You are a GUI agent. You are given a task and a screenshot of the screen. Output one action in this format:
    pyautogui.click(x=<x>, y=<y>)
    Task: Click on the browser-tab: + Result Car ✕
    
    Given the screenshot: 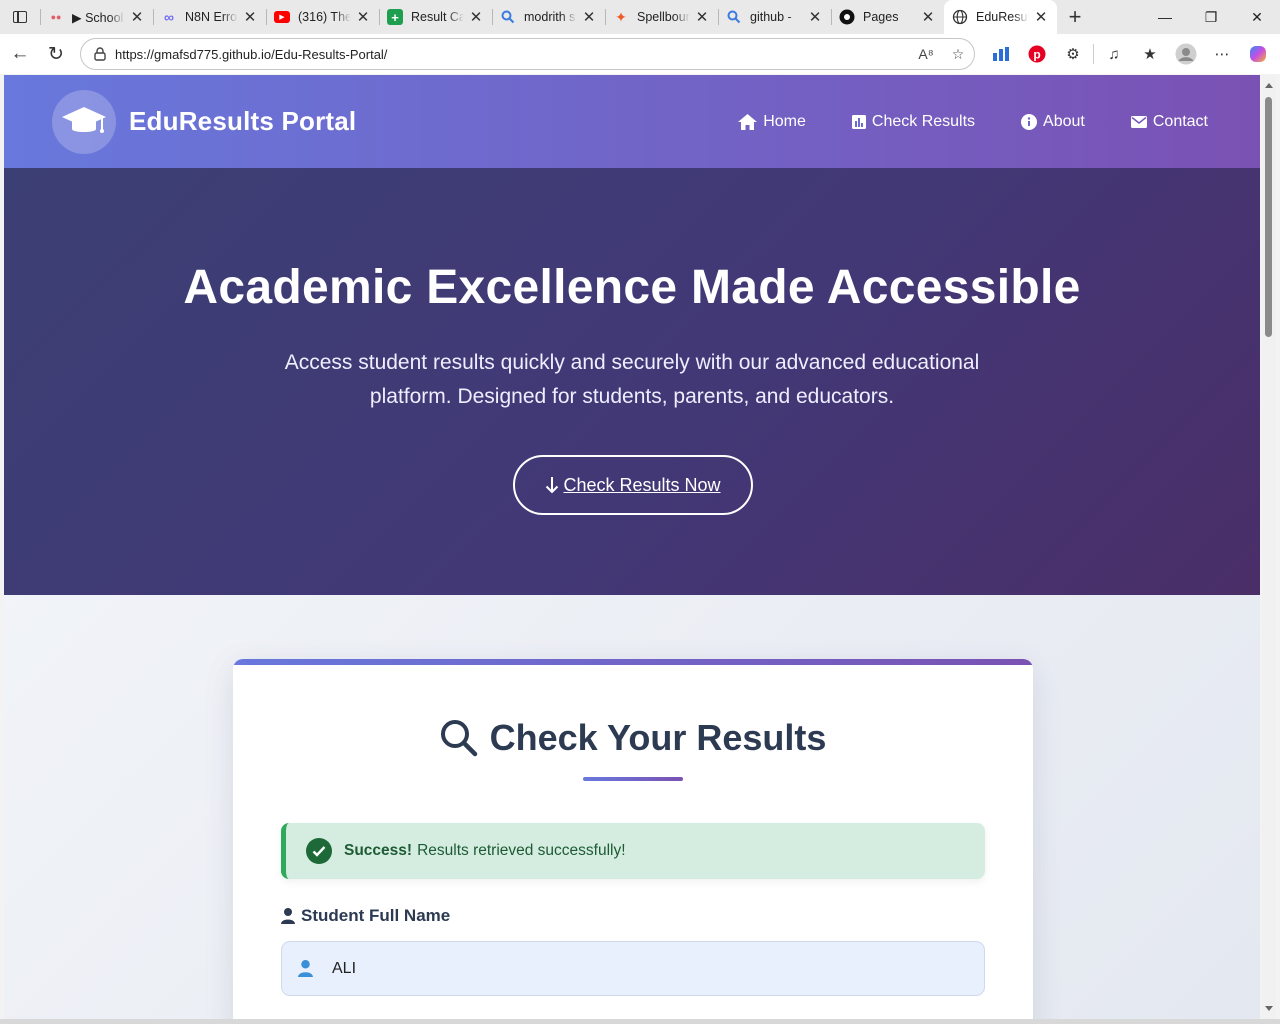 What is the action you would take?
    pyautogui.click(x=435, y=17)
    